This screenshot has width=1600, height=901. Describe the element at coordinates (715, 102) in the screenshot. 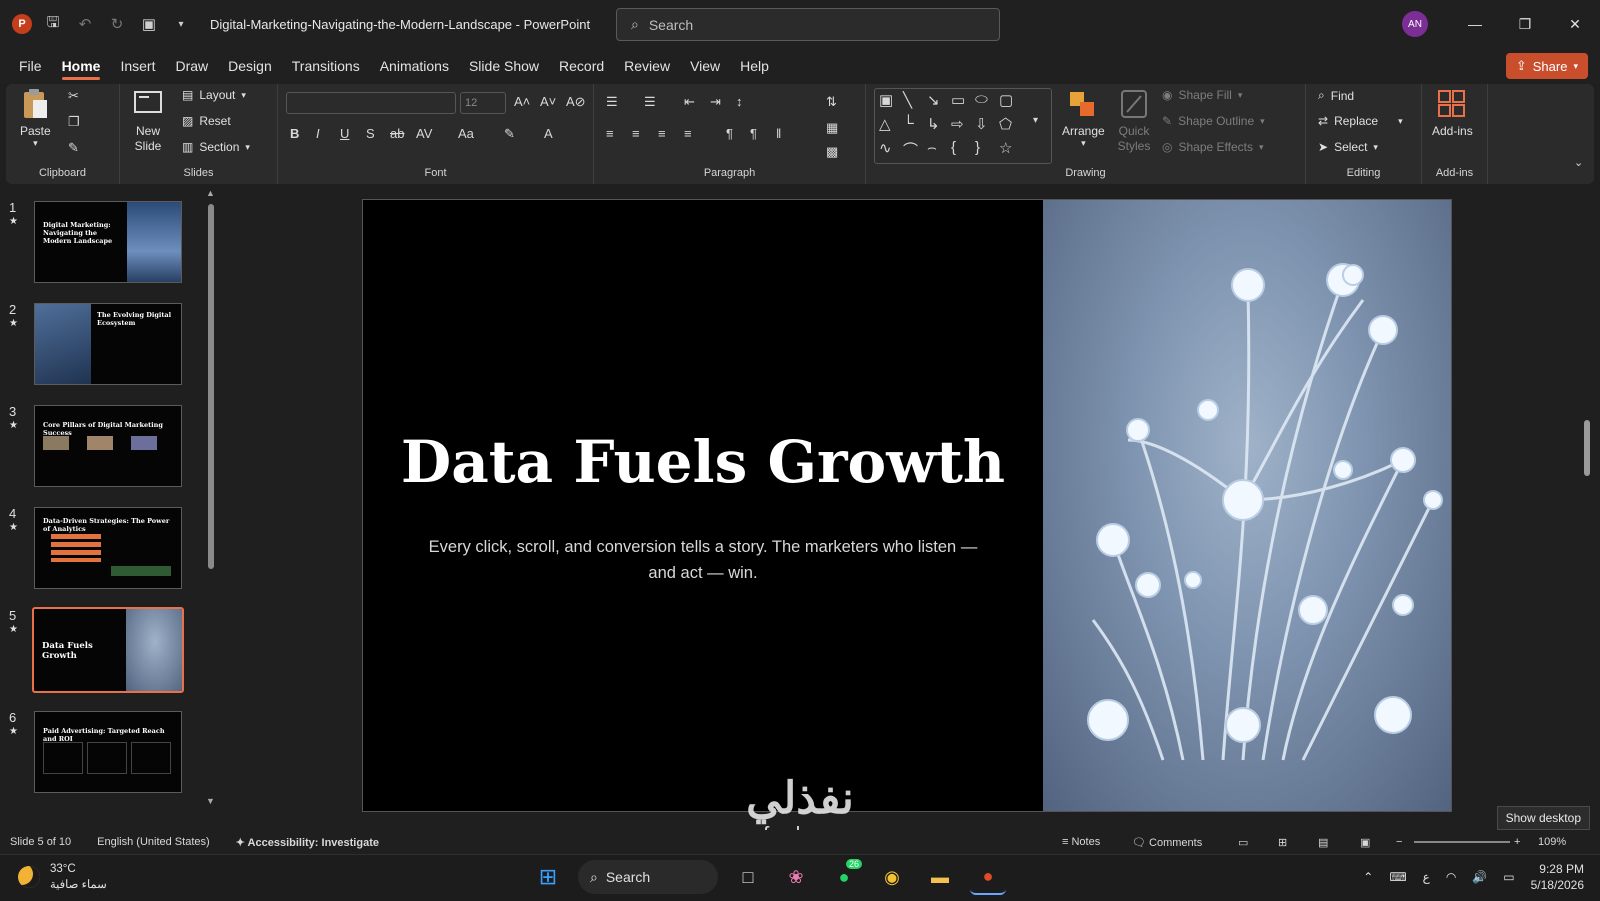

I see `increase-indent-icon: ⇥` at that location.